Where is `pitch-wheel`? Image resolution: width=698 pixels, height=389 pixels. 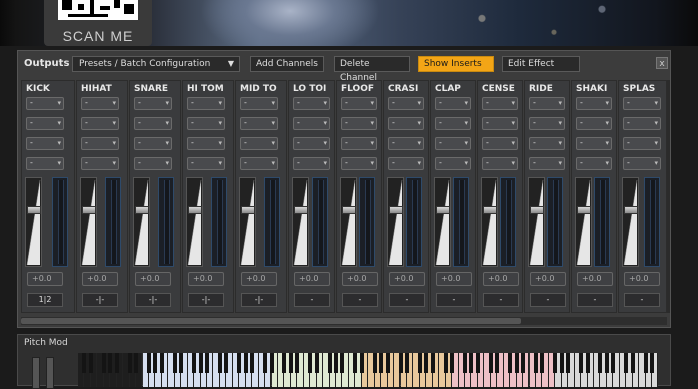 pitch-wheel is located at coordinates (36, 373).